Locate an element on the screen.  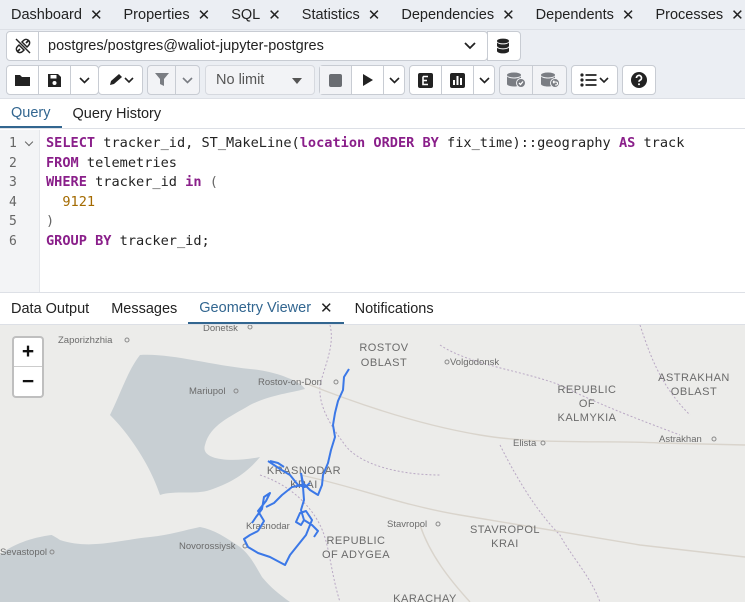
tab-messages: Messages is located at coordinates (144, 308).